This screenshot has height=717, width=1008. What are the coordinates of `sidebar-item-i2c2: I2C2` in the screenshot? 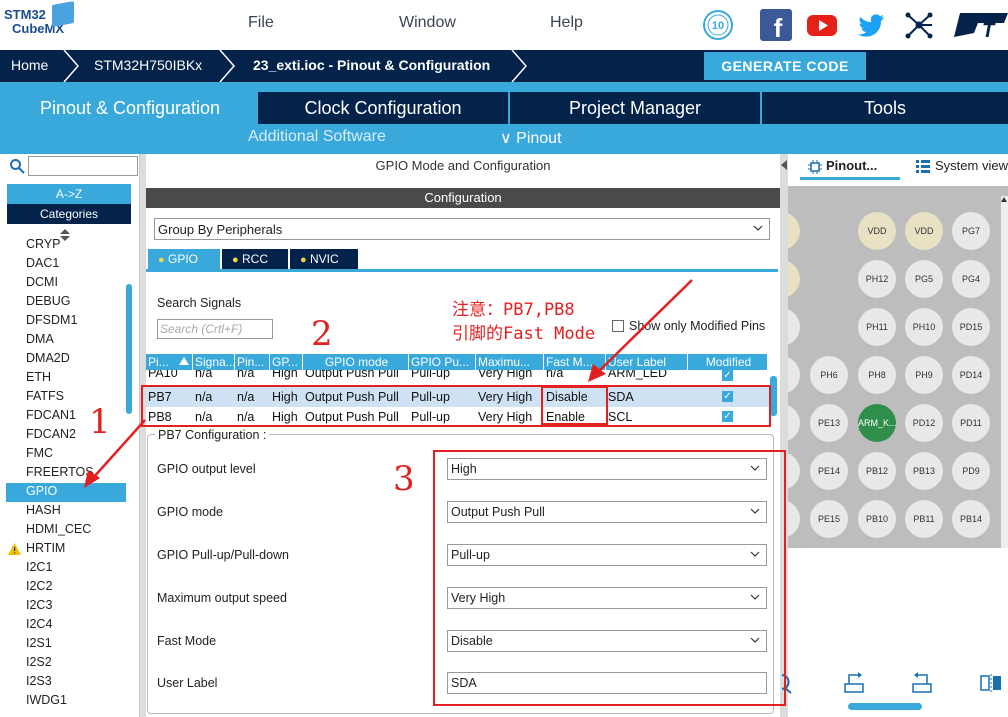 It's located at (39, 586).